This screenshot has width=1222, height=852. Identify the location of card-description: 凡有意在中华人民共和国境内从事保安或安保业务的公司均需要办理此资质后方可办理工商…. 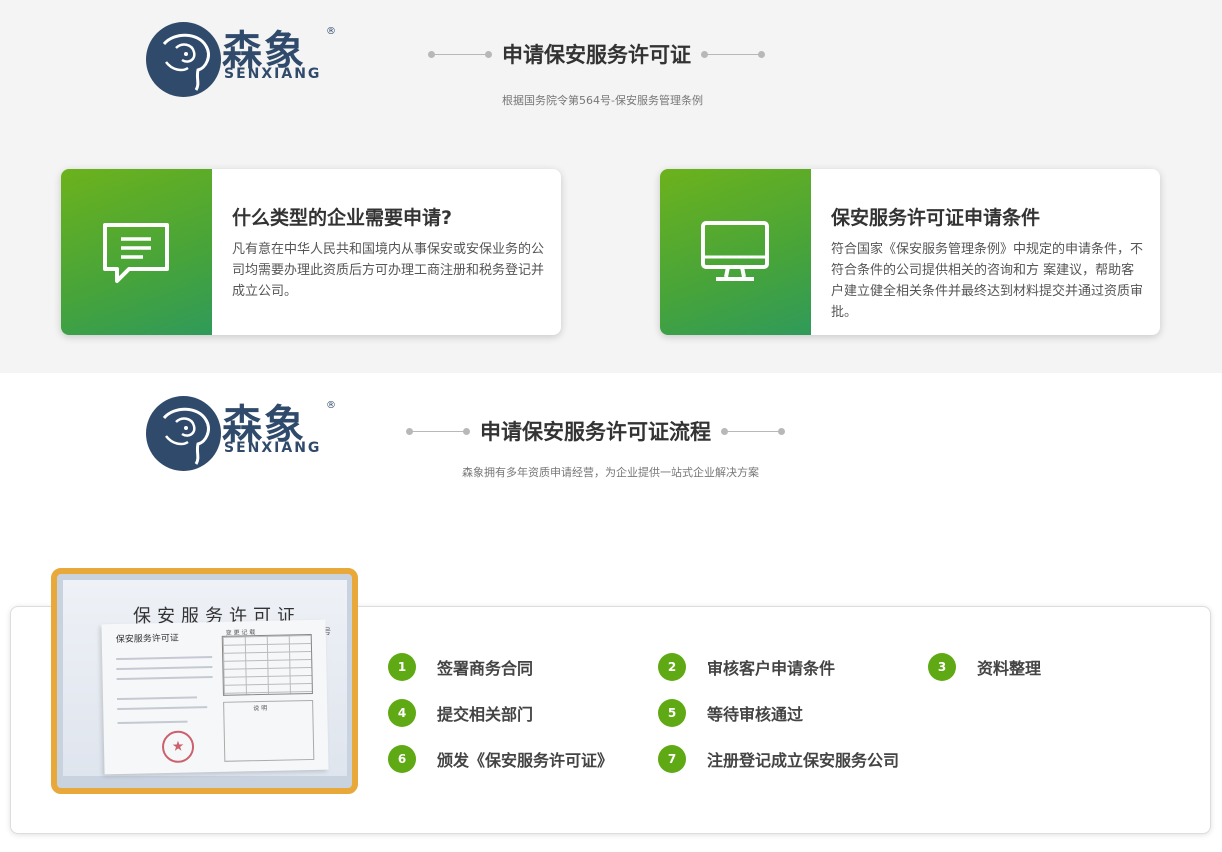
(388, 270).